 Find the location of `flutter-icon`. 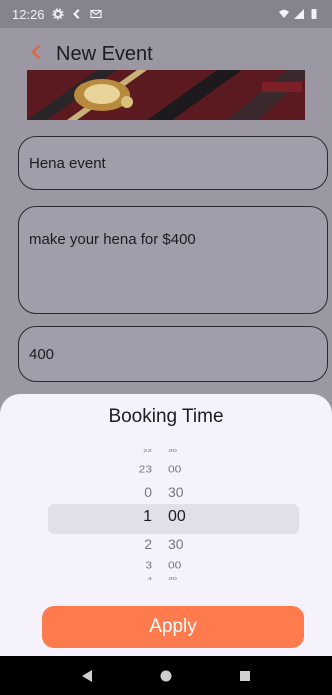

flutter-icon is located at coordinates (77, 14).